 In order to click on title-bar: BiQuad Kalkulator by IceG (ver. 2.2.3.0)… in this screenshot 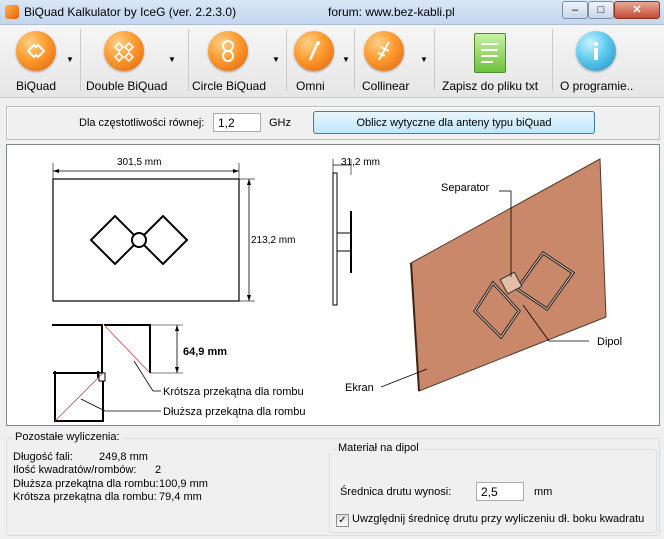, I will do `click(332, 12)`.